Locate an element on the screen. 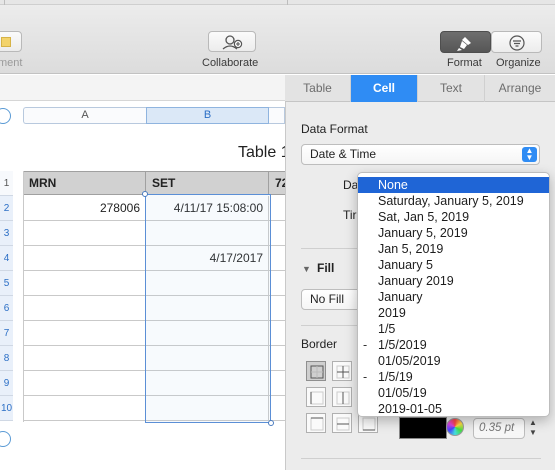  tab-table: Table is located at coordinates (318, 88).